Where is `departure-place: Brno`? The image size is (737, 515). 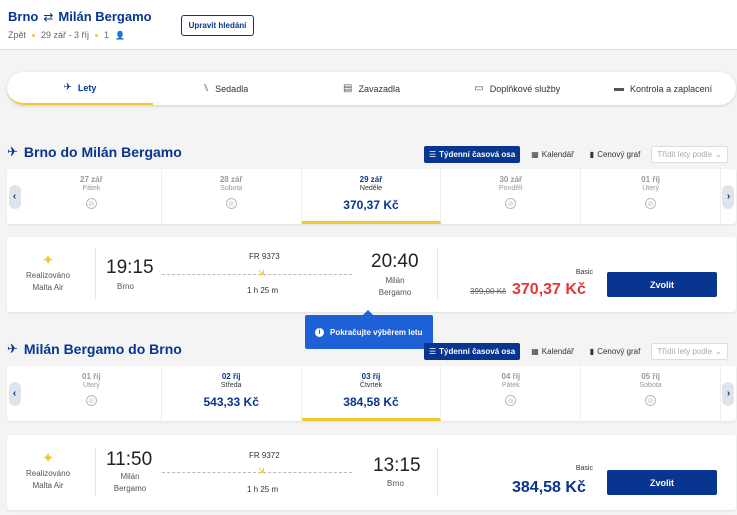
departure-place: Brno is located at coordinates (125, 286).